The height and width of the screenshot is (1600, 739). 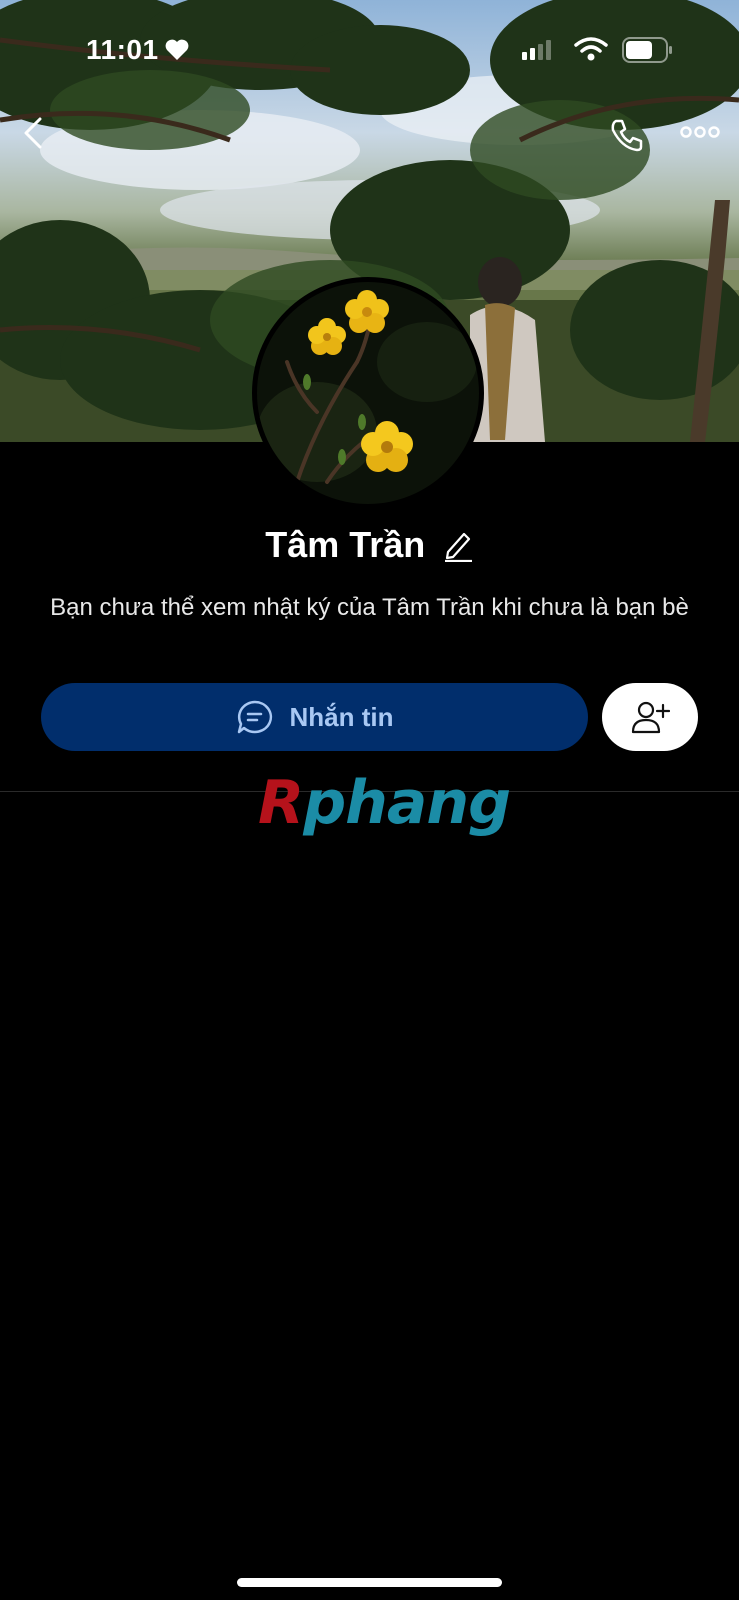 I want to click on phone-icon, so click(x=626, y=135).